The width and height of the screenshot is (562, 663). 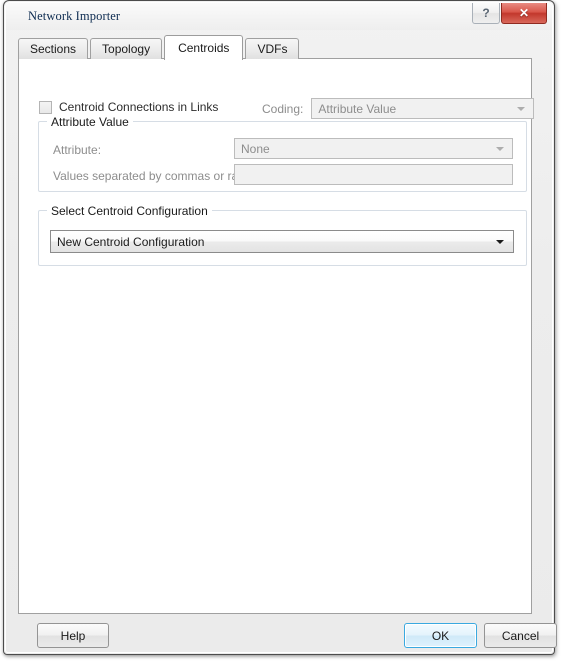 What do you see at coordinates (131, 241) in the screenshot?
I see `centroid-configuration-combobox-value: New Centroid Configuration` at bounding box center [131, 241].